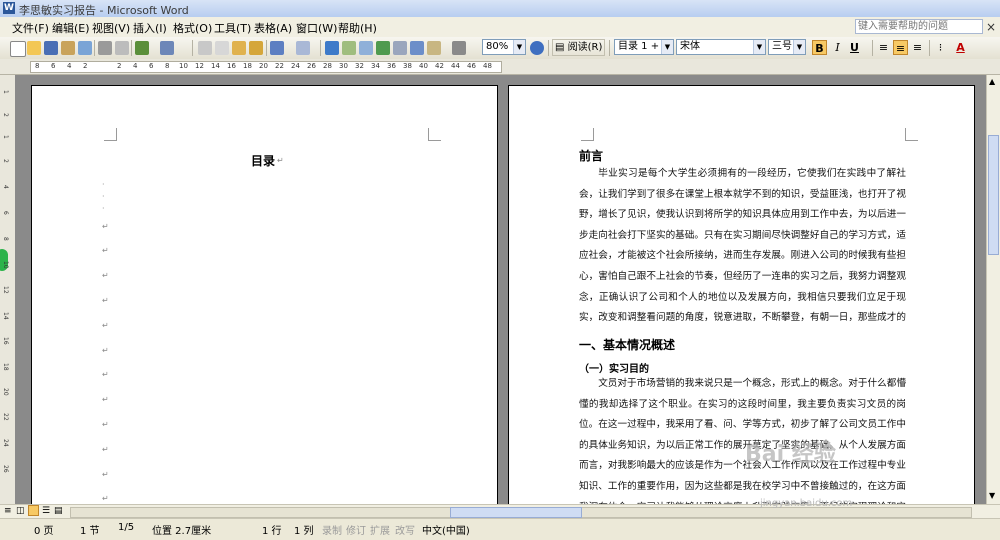  What do you see at coordinates (111, 28) in the screenshot?
I see `menu-view: 视图(V)` at bounding box center [111, 28].